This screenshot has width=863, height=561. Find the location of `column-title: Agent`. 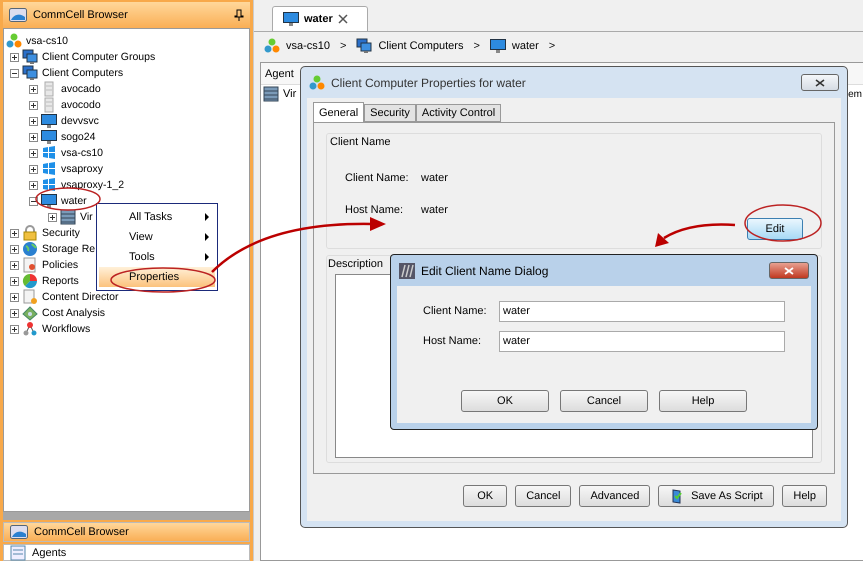

column-title: Agent is located at coordinates (279, 74).